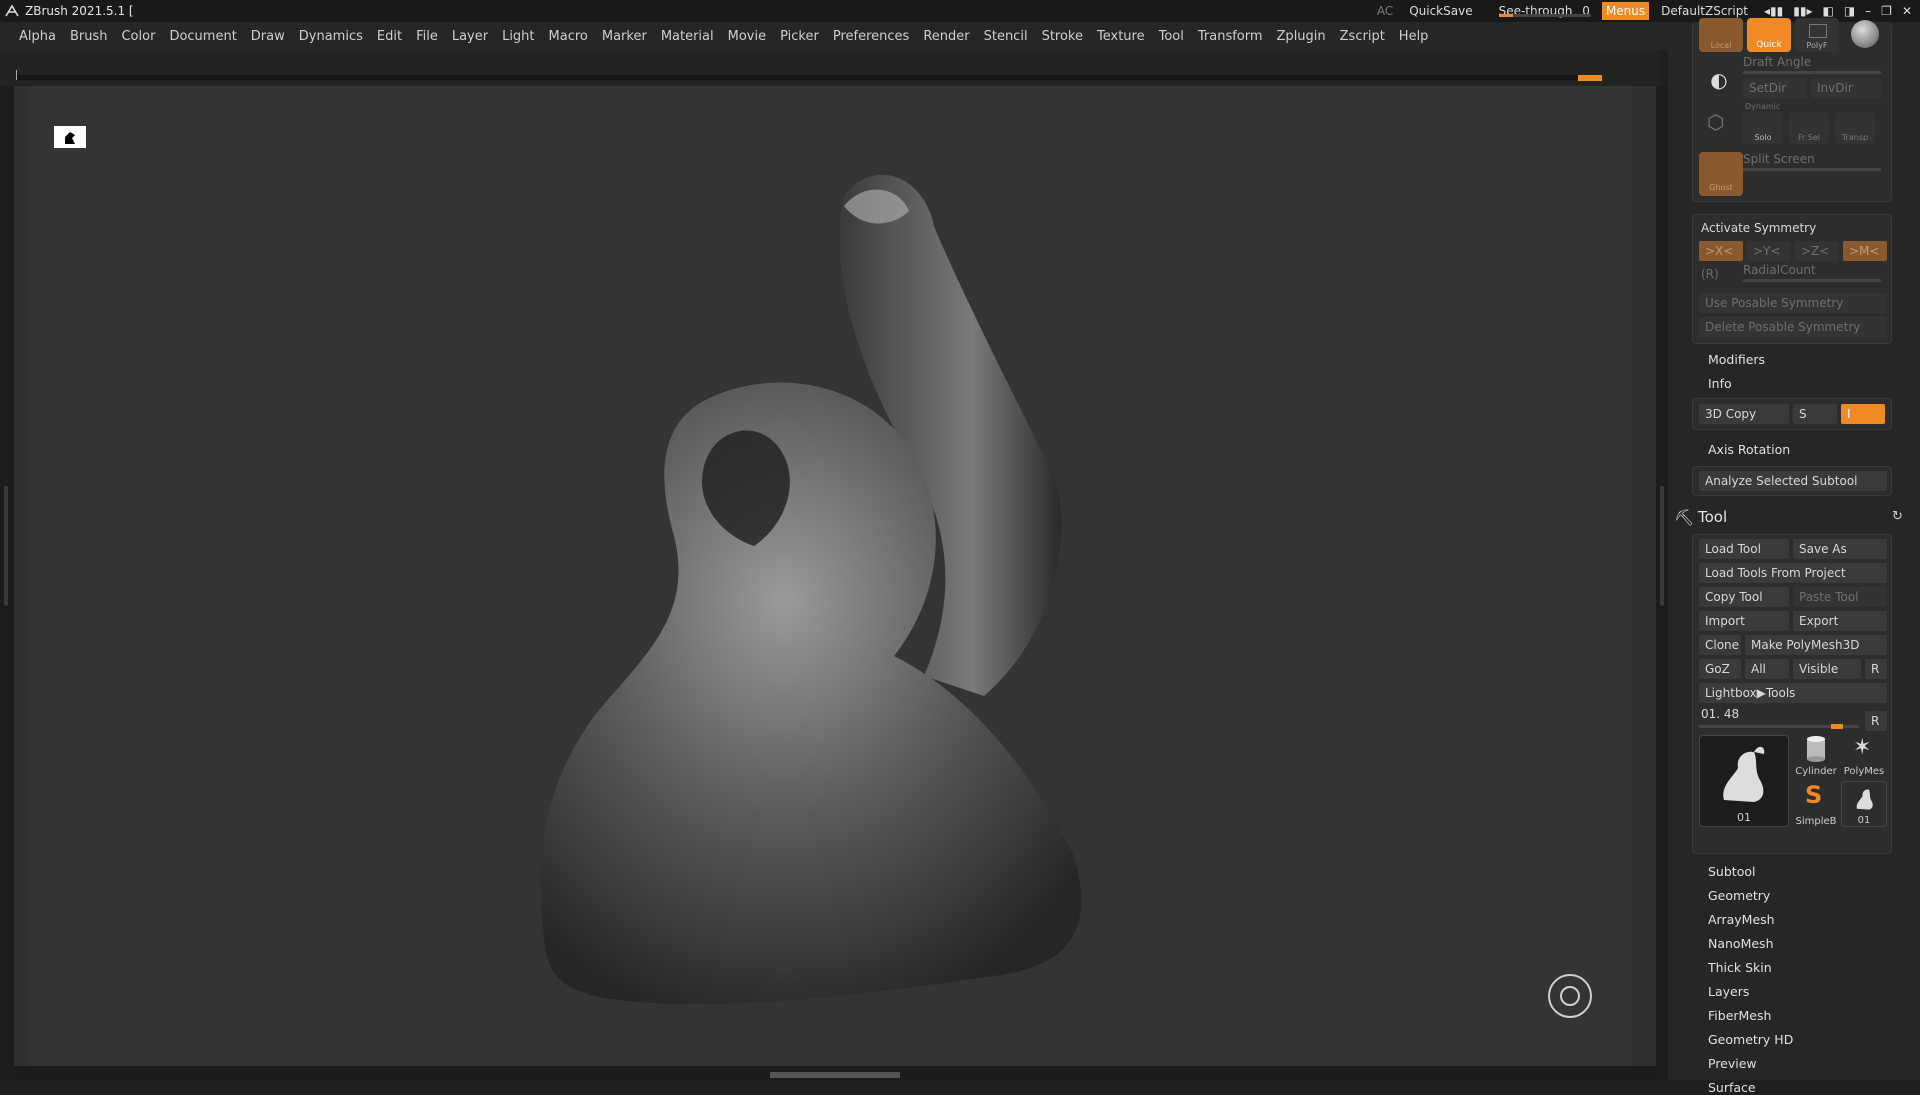 Image resolution: width=1920 pixels, height=1095 pixels. Describe the element at coordinates (1720, 669) in the screenshot. I see `goz-button: GoZ` at that location.